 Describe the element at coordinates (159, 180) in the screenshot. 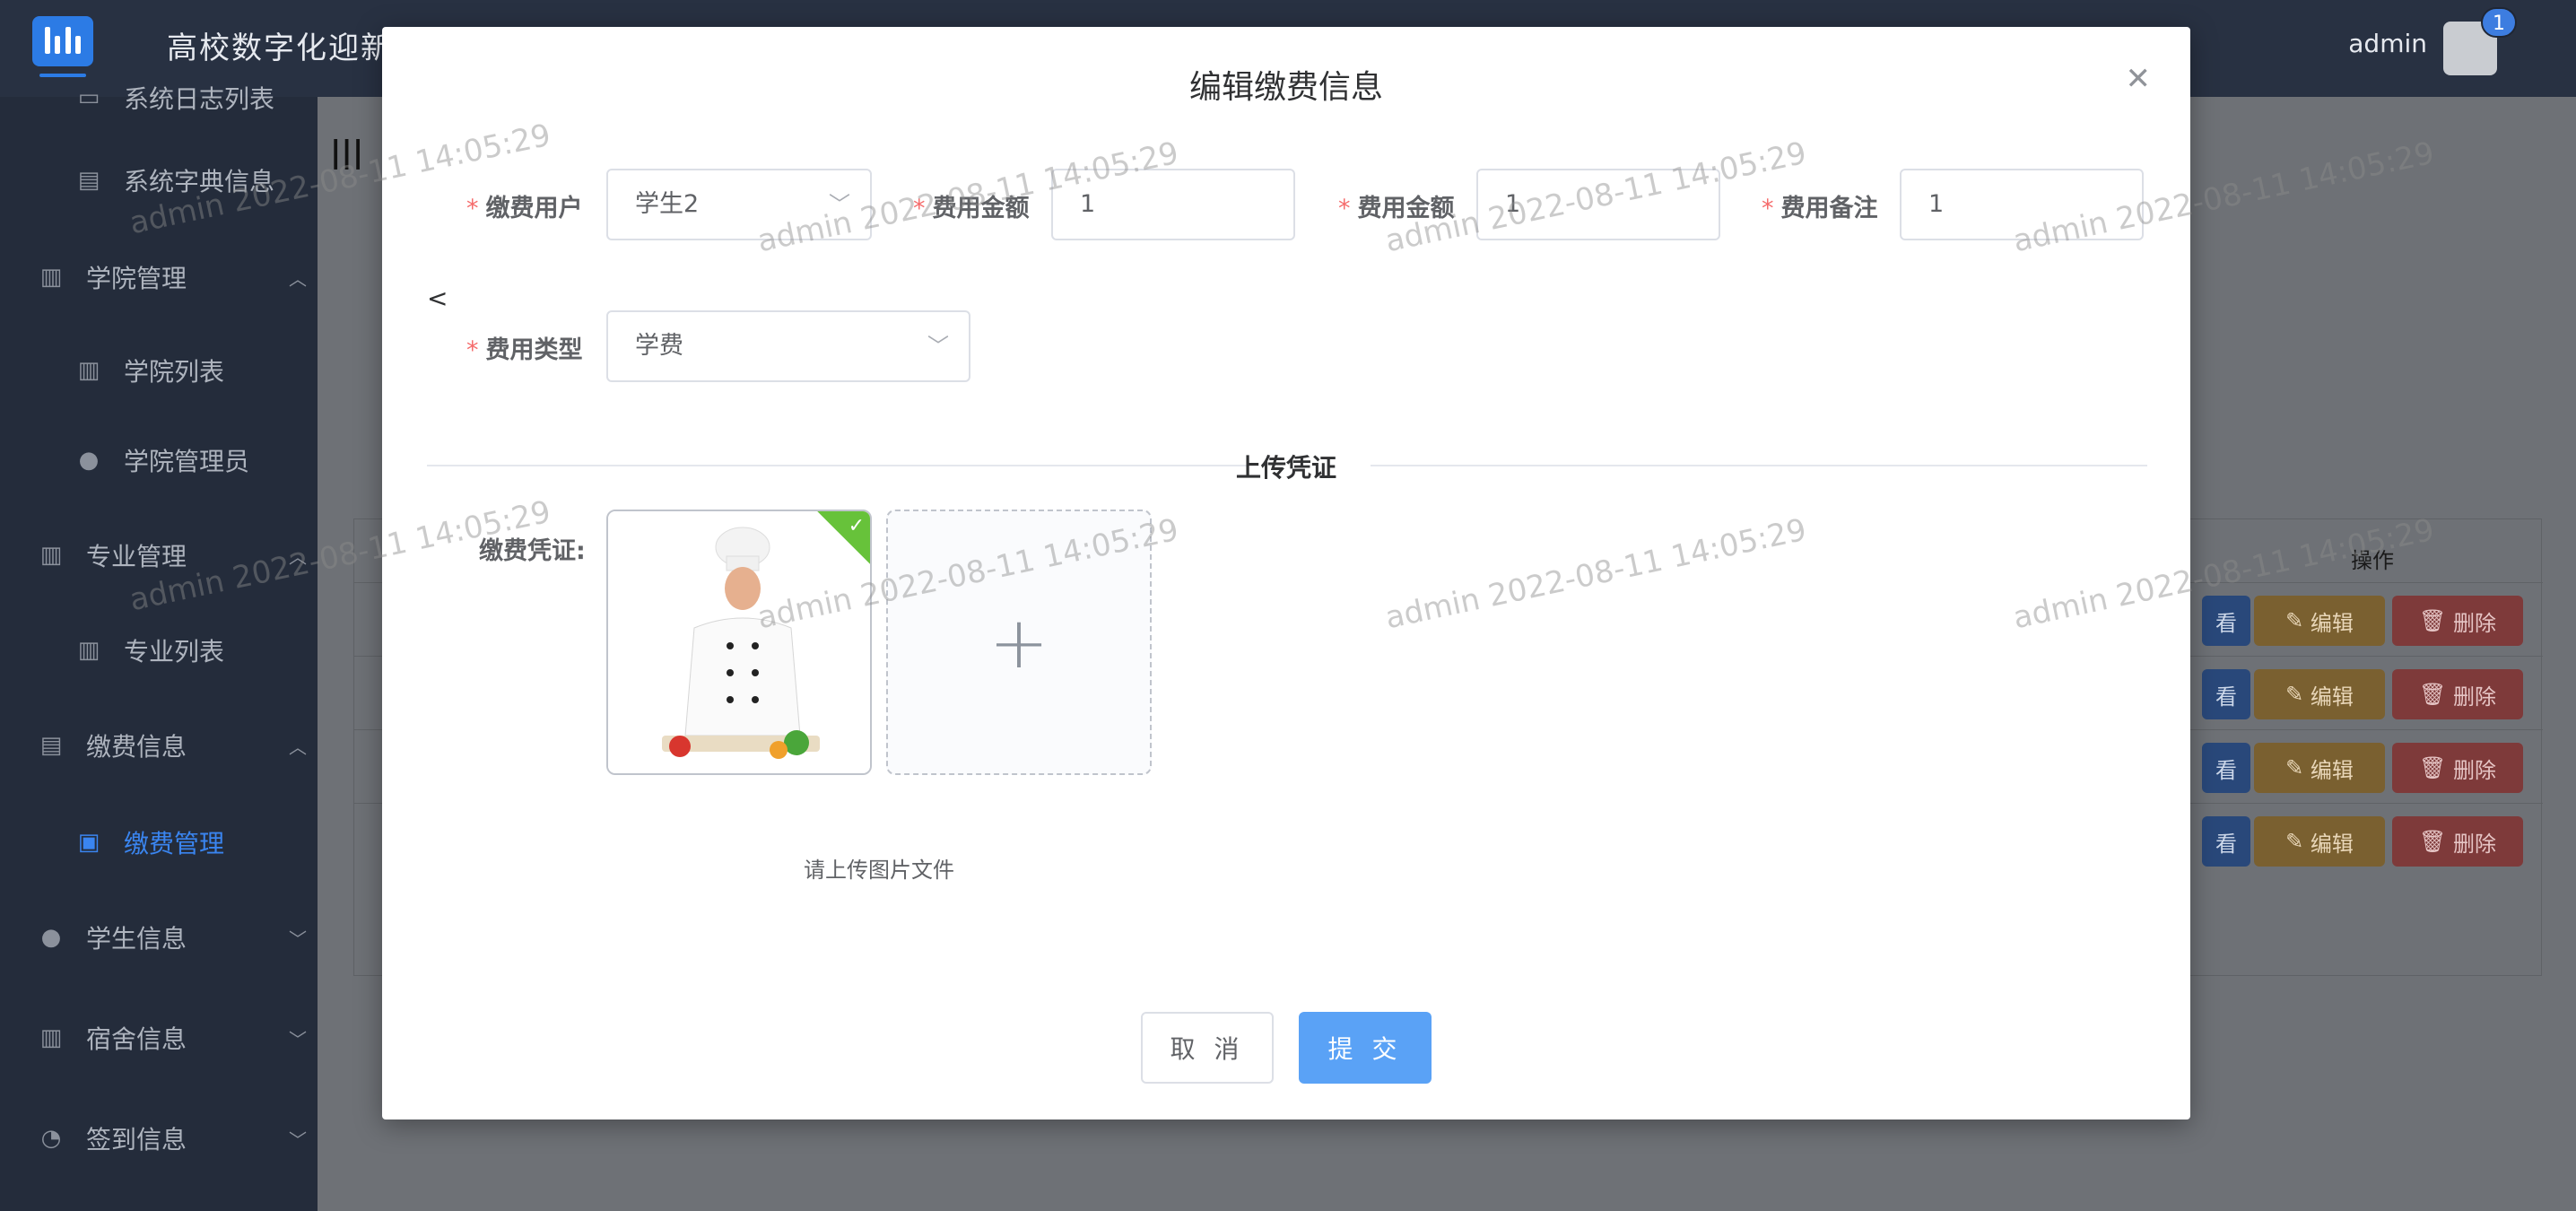

I see `sidebar-item-system-dict: ▤ 系统字典信息` at that location.